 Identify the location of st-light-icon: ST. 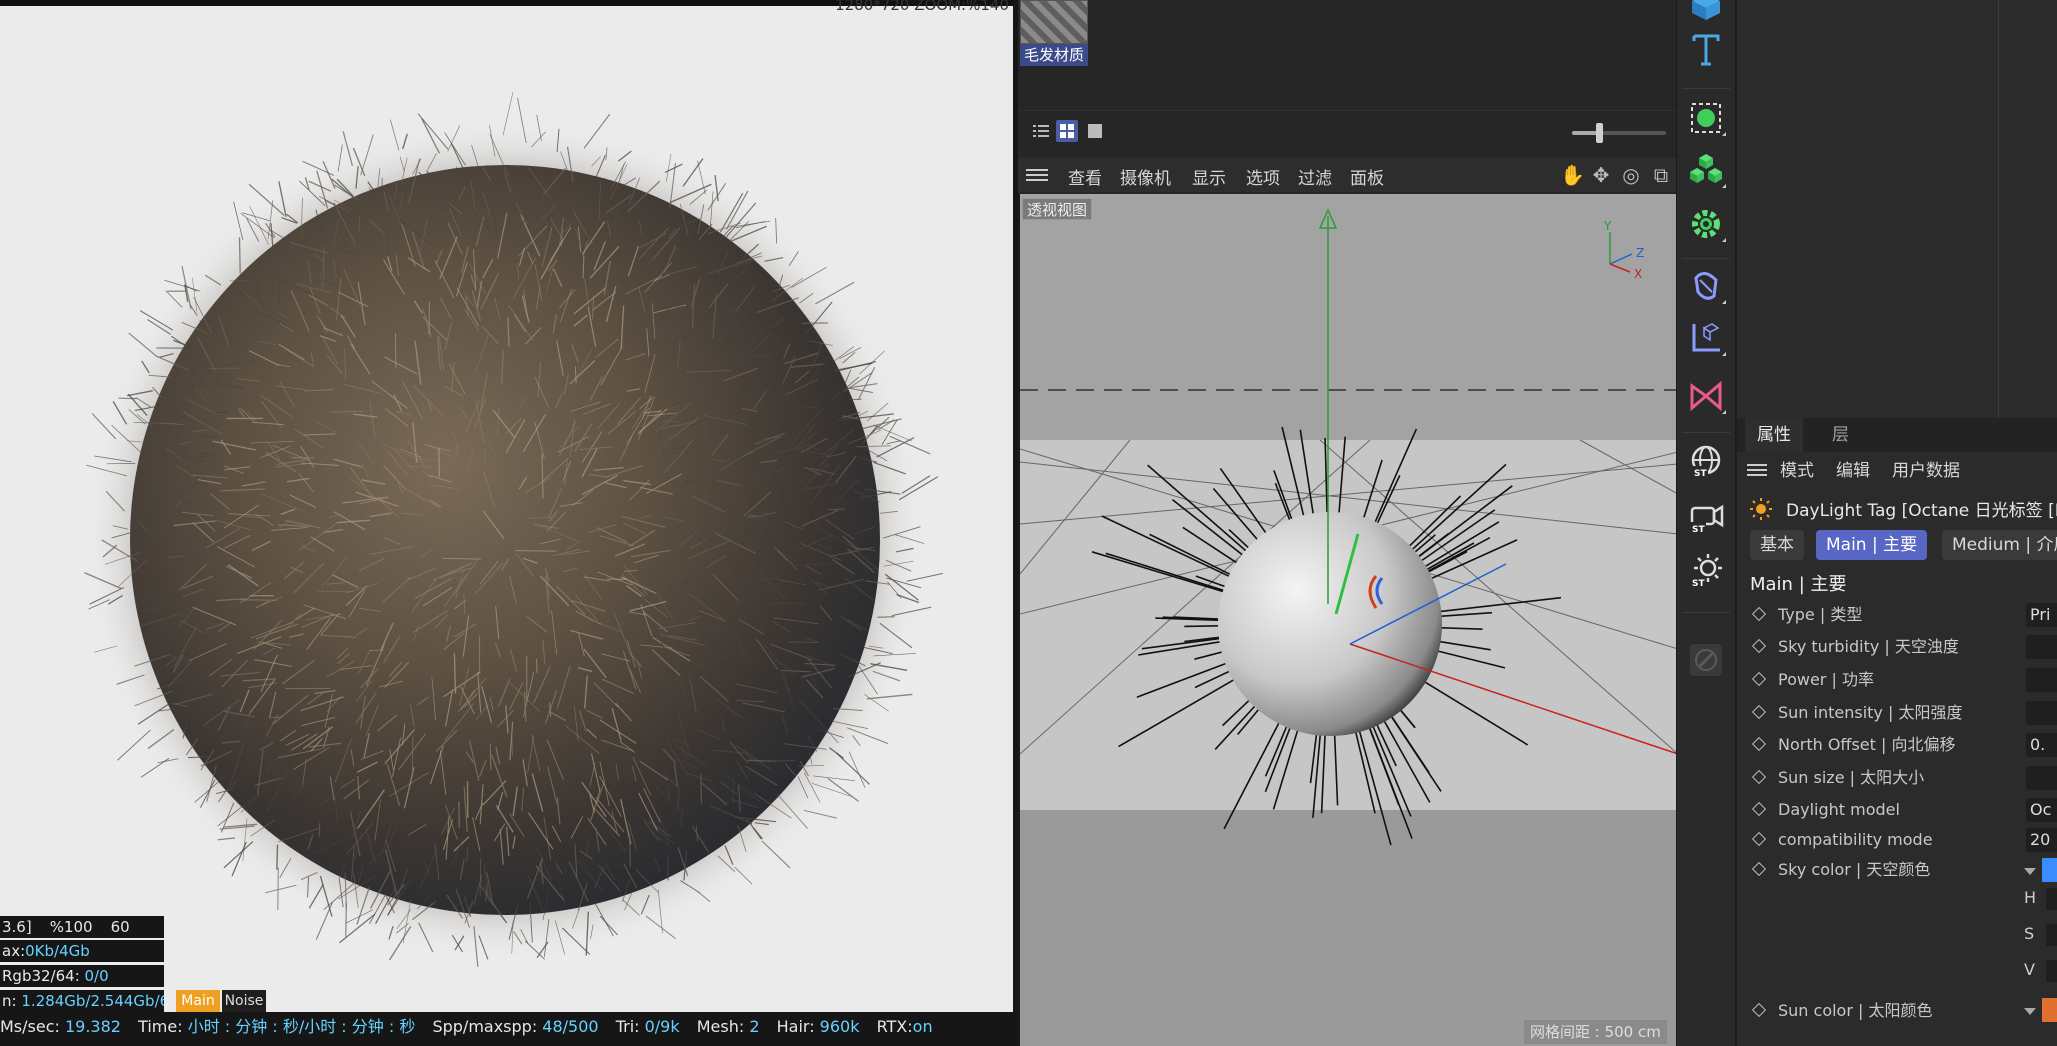
(1706, 572).